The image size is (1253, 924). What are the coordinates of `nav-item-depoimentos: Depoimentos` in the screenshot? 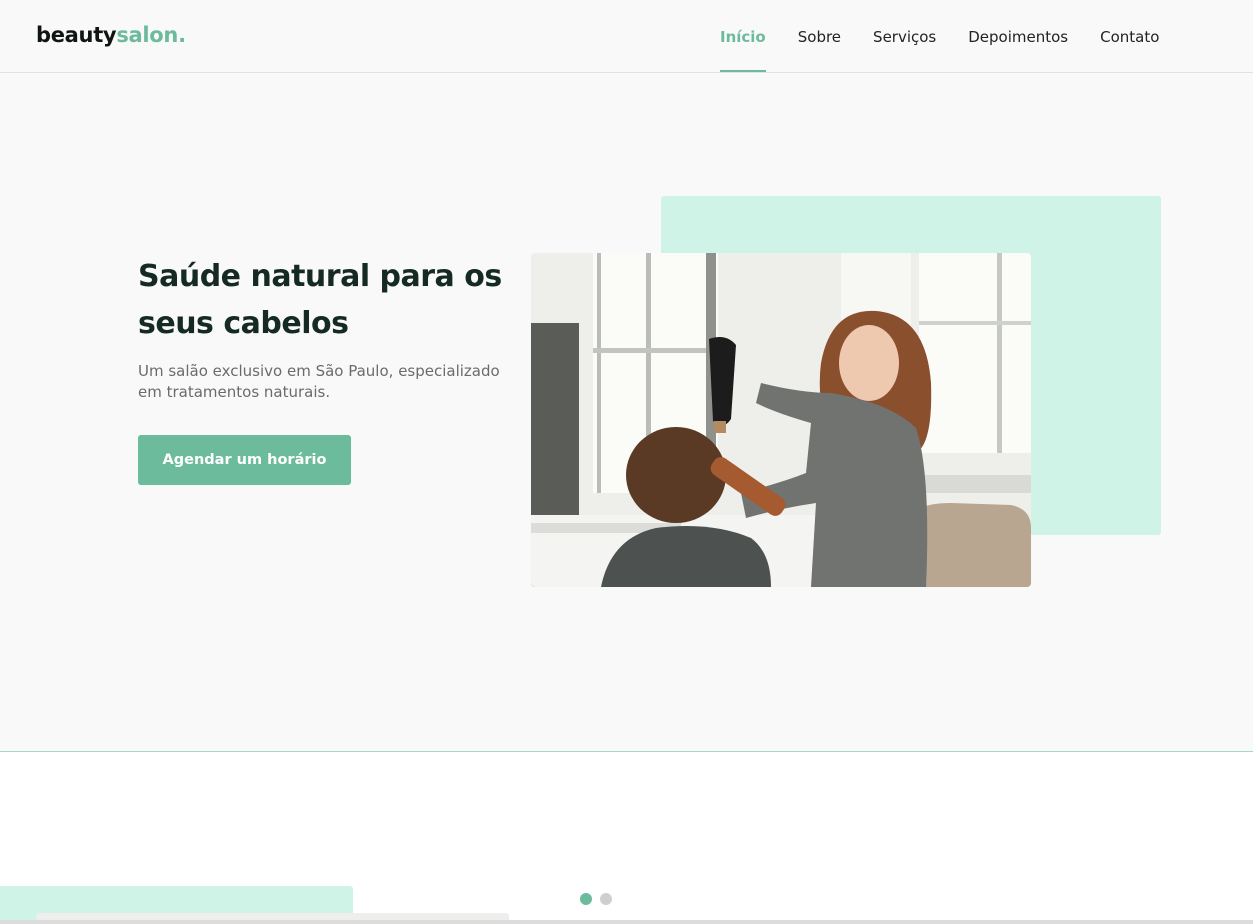 It's located at (1018, 36).